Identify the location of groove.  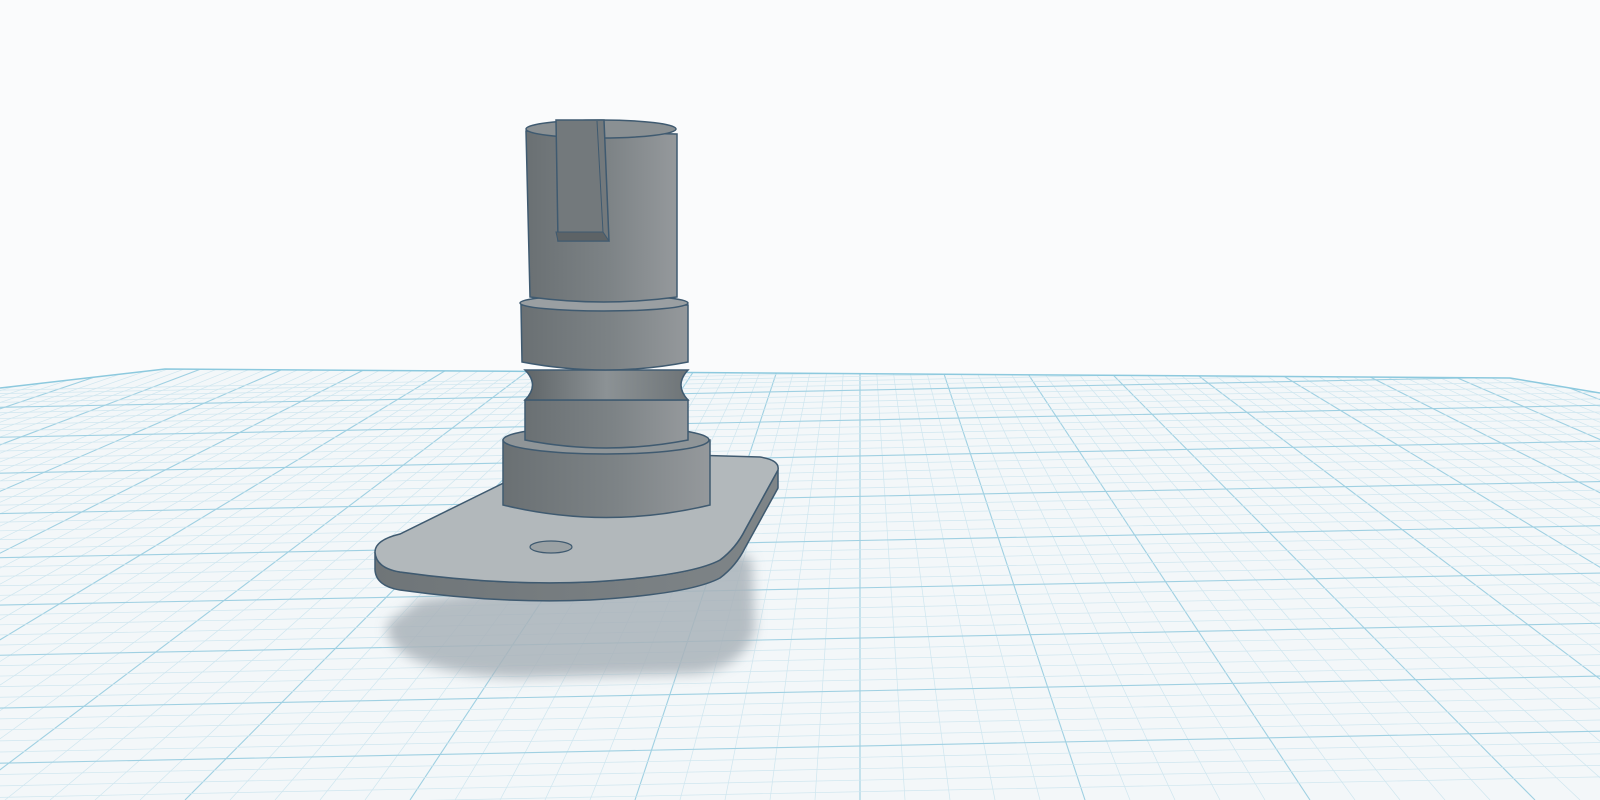
(606, 385).